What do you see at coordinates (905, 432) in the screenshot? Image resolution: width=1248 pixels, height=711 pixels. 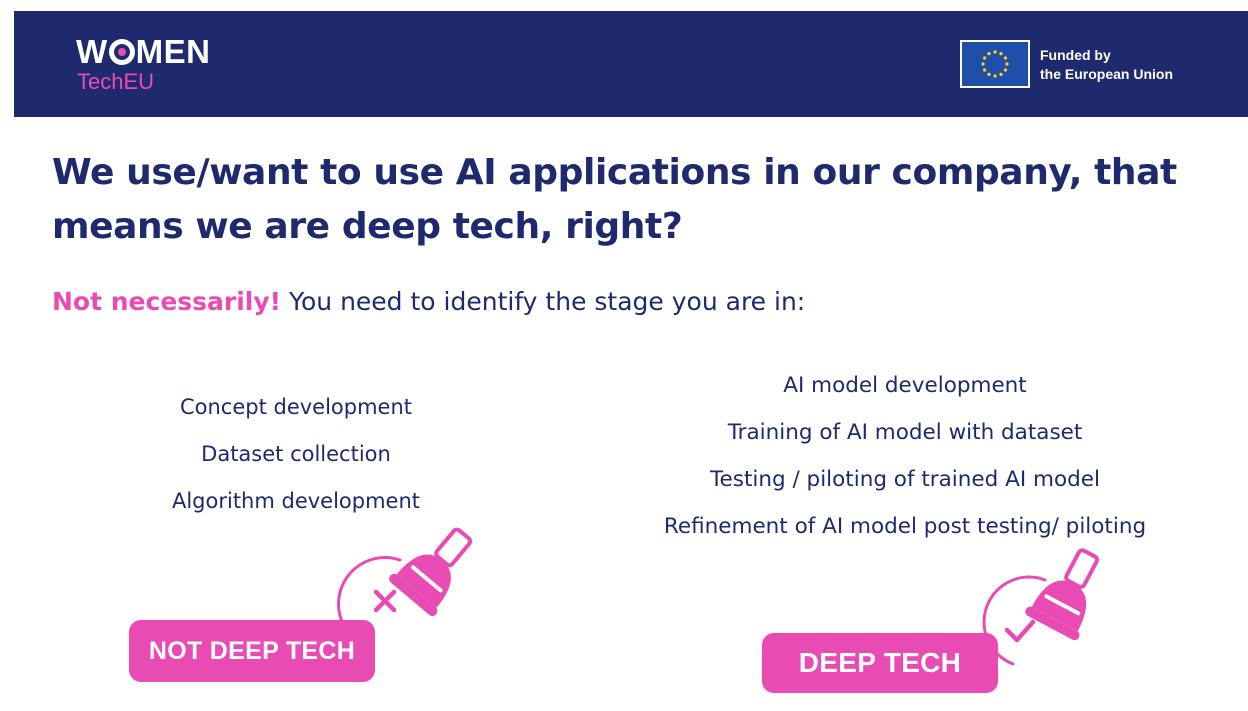 I see `list-item: Training of AI model with dataset` at bounding box center [905, 432].